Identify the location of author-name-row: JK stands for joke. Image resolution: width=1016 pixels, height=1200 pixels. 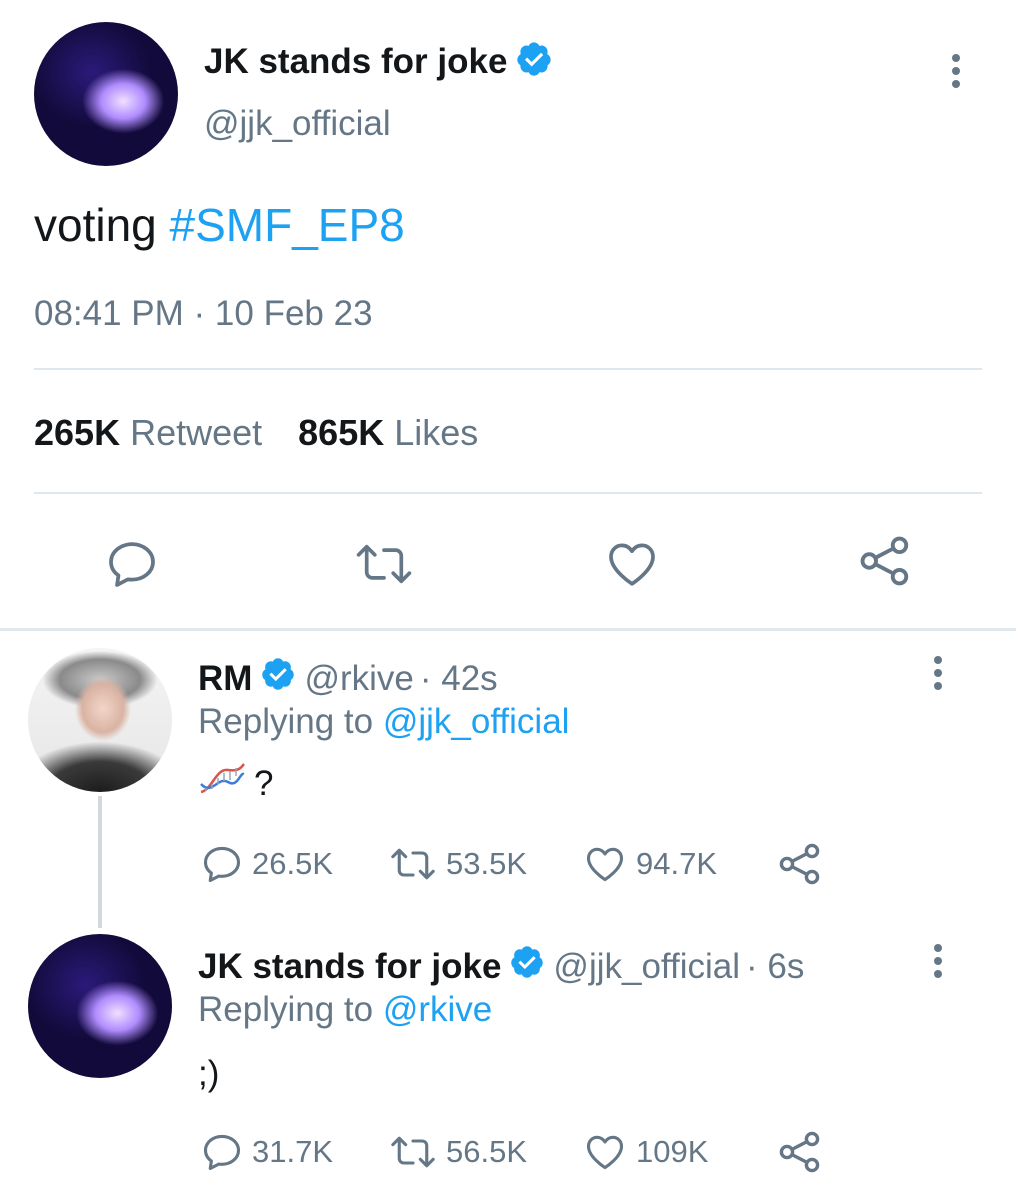
(378, 61).